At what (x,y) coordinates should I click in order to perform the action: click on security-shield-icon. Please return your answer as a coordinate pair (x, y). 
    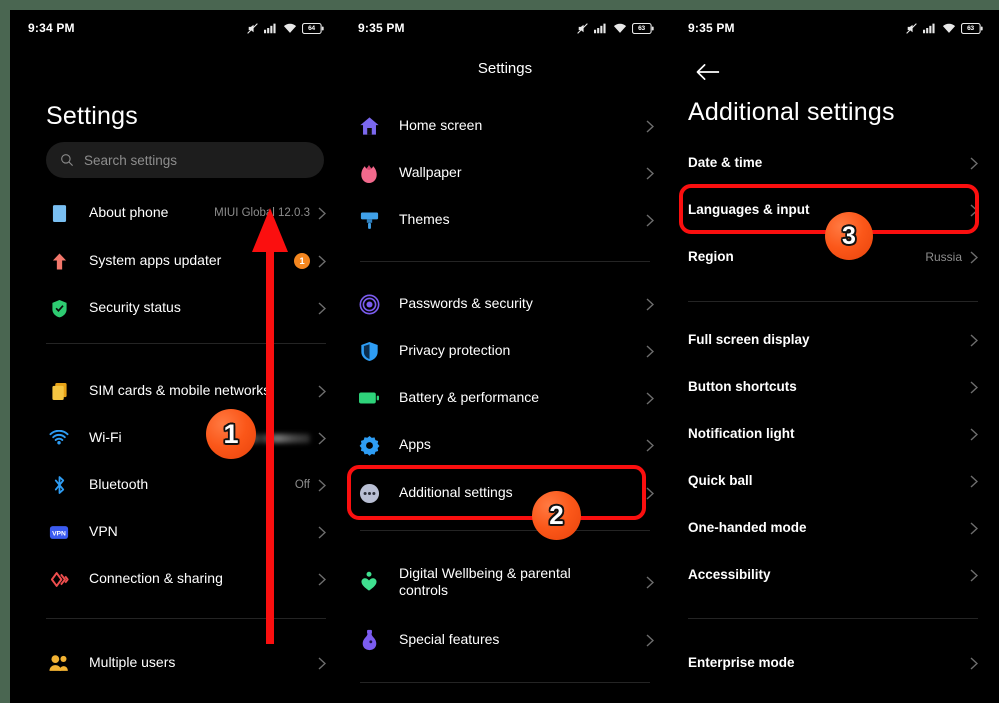
    Looking at the image, I should click on (59, 308).